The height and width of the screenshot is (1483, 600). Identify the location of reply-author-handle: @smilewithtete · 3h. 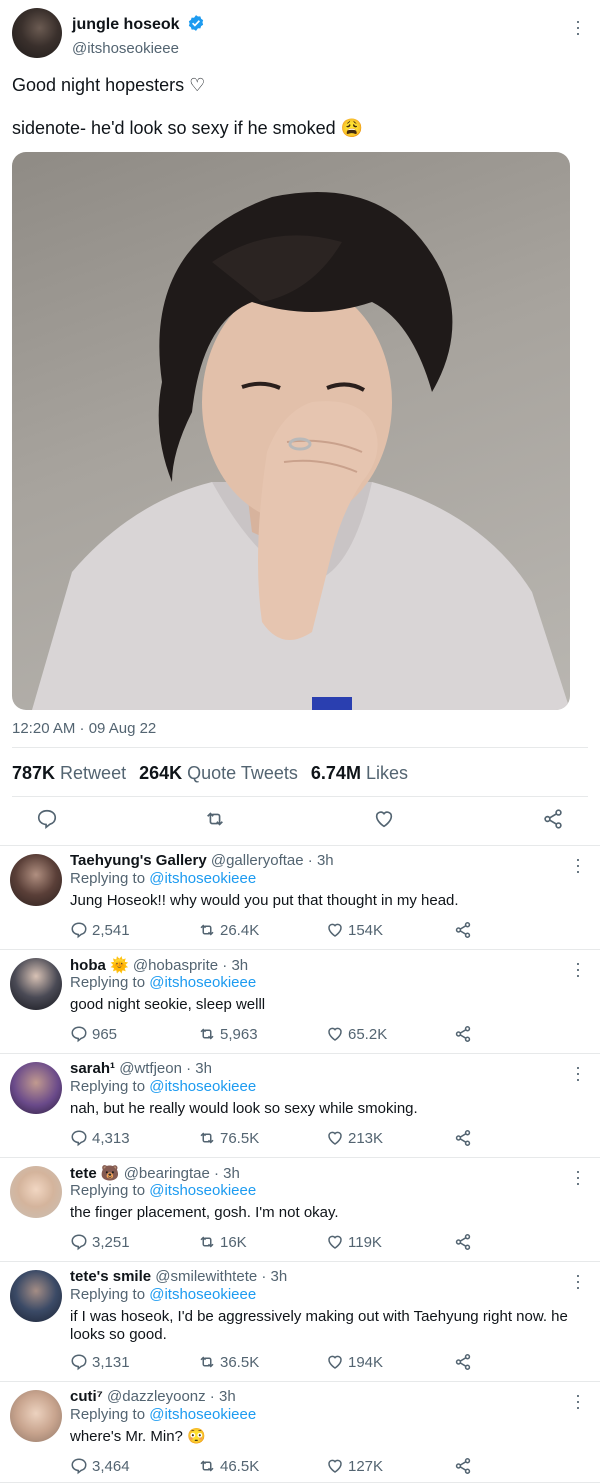
(221, 1276).